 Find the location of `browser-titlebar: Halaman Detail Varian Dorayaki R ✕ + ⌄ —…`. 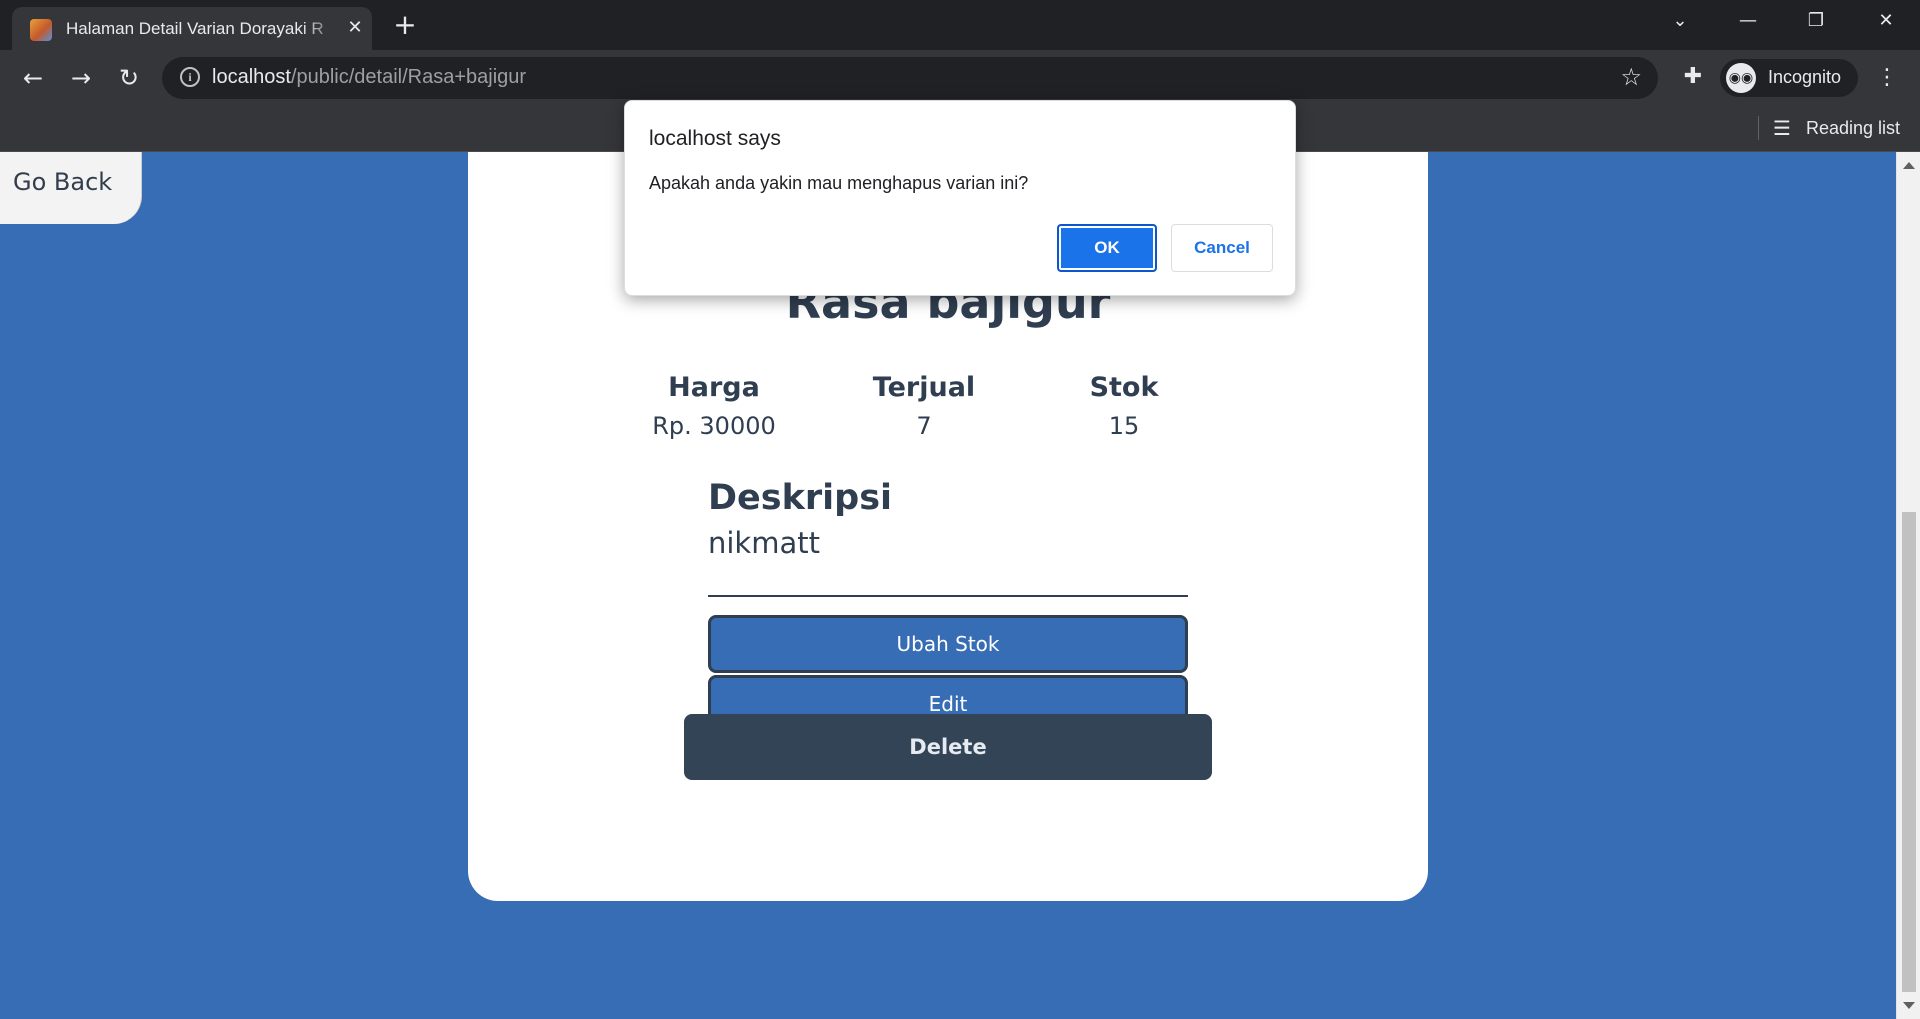

browser-titlebar: Halaman Detail Varian Dorayaki R ✕ + ⌄ —… is located at coordinates (960, 25).